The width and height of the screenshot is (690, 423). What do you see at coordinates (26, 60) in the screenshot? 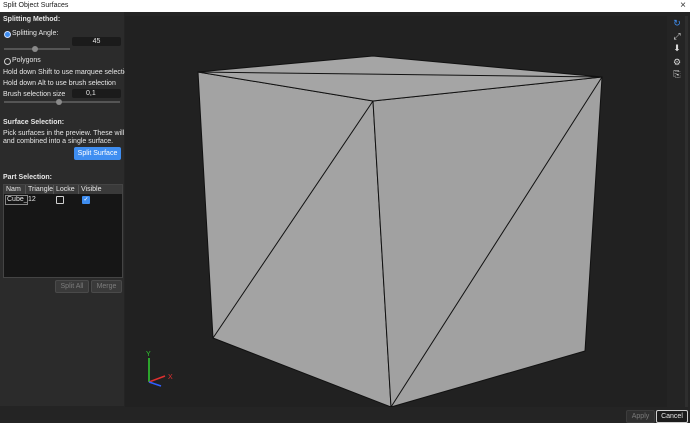
I see `polygons-label: Polygons` at bounding box center [26, 60].